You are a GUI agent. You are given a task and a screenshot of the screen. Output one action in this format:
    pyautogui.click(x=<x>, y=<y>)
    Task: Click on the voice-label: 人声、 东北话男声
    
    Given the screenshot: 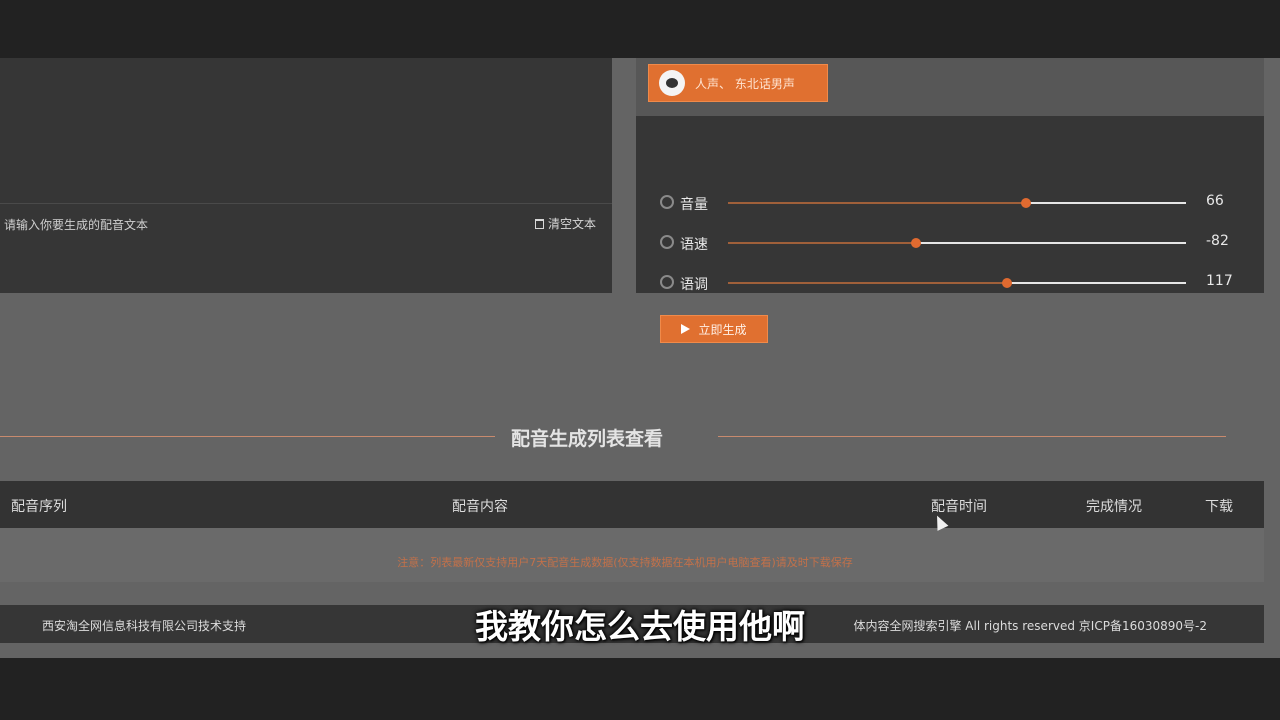 What is the action you would take?
    pyautogui.click(x=745, y=83)
    